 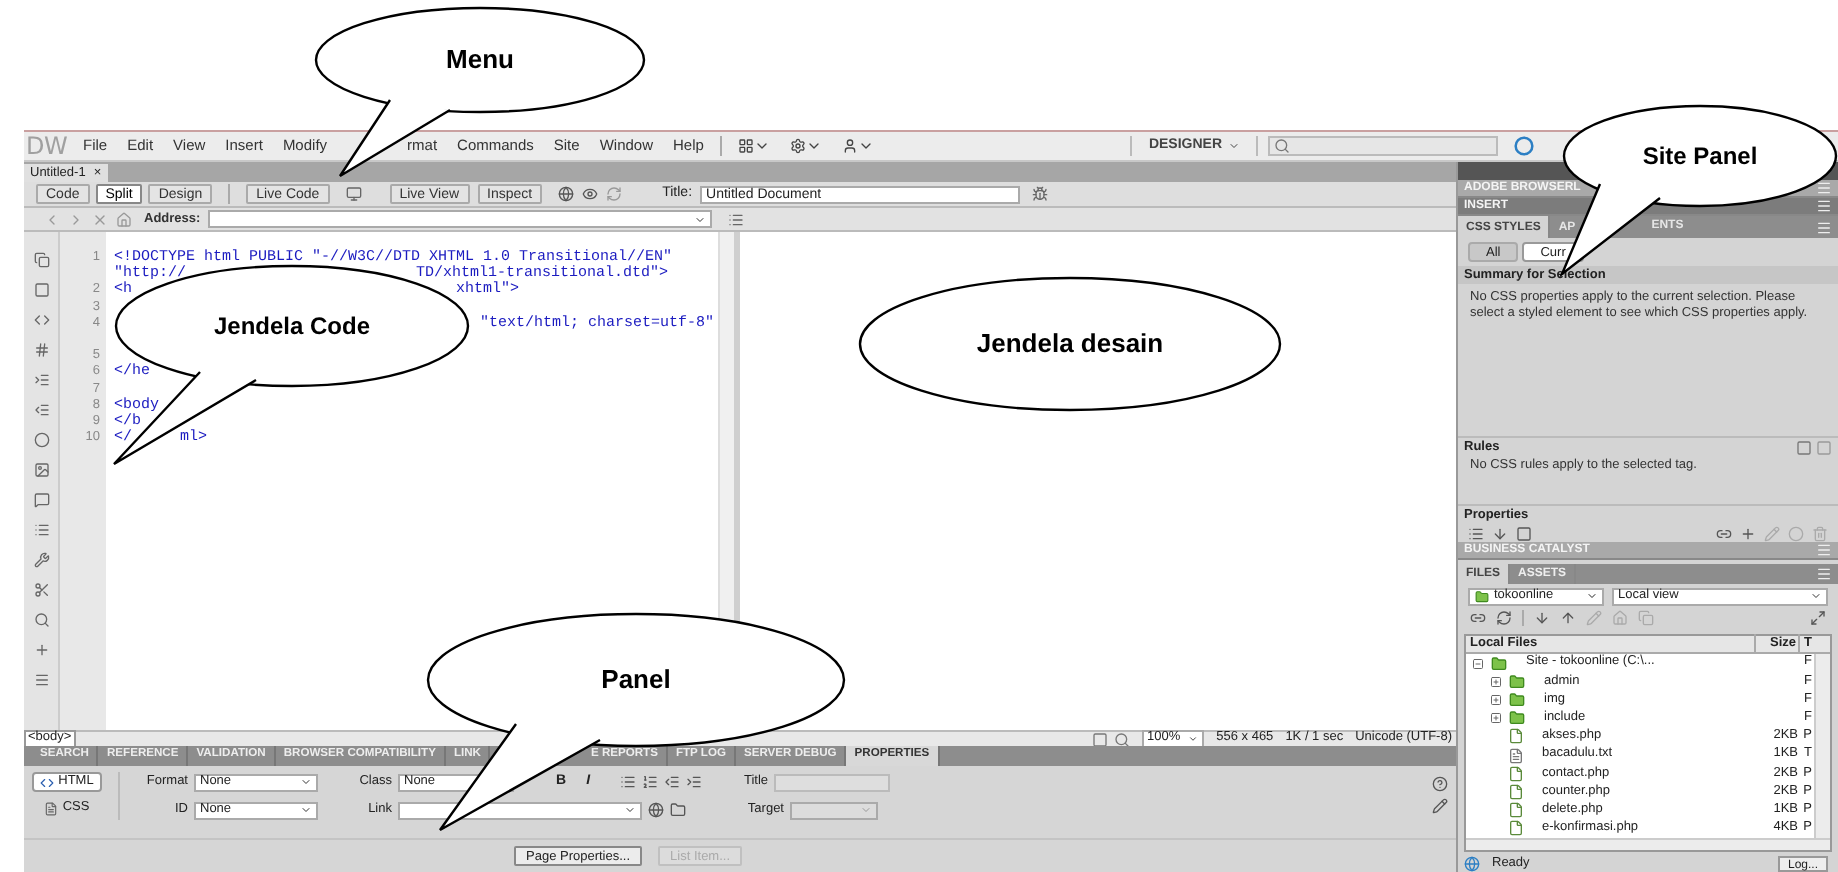 I want to click on down-arrow-icon, so click(x=1542, y=618).